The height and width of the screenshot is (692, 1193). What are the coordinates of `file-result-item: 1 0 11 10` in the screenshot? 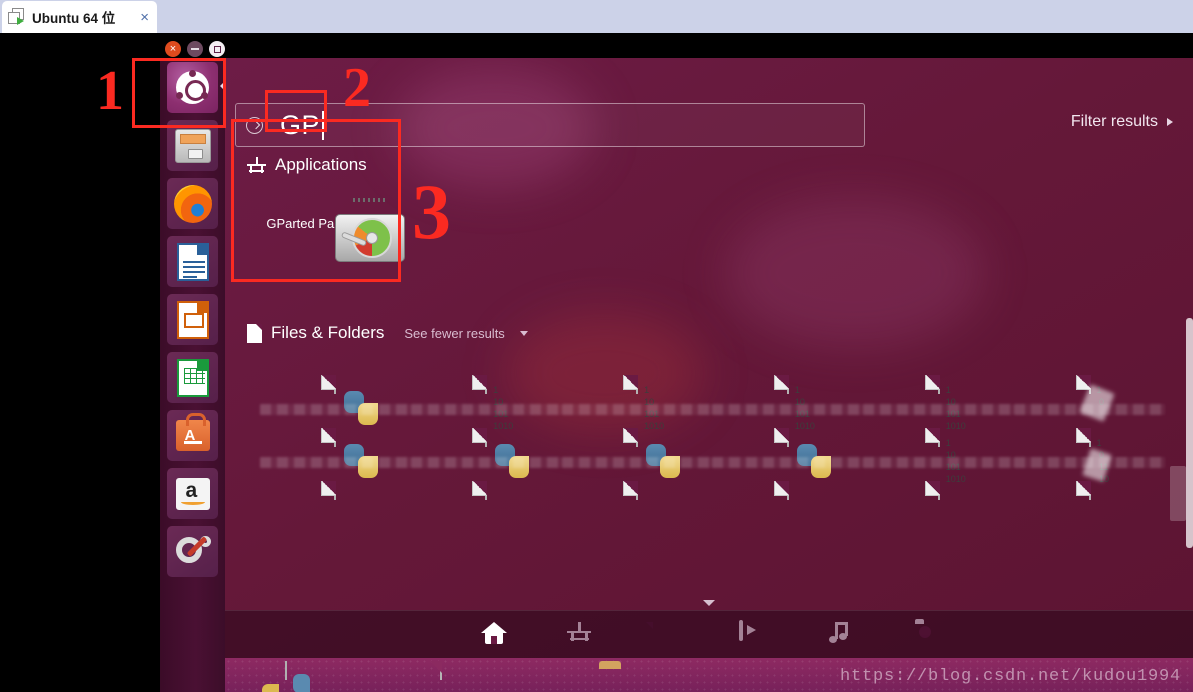 It's located at (1089, 456).